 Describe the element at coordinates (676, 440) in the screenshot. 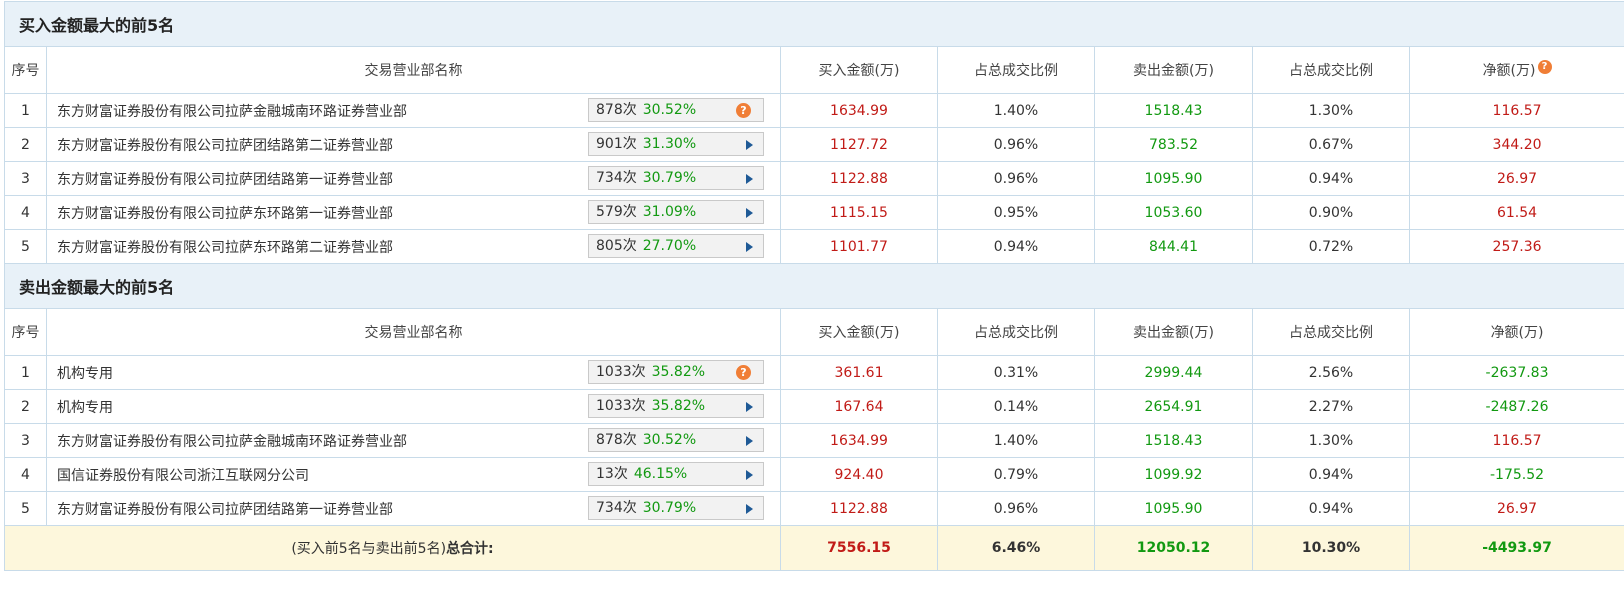

I see `branch-stats-button: 878次 30.52%` at that location.